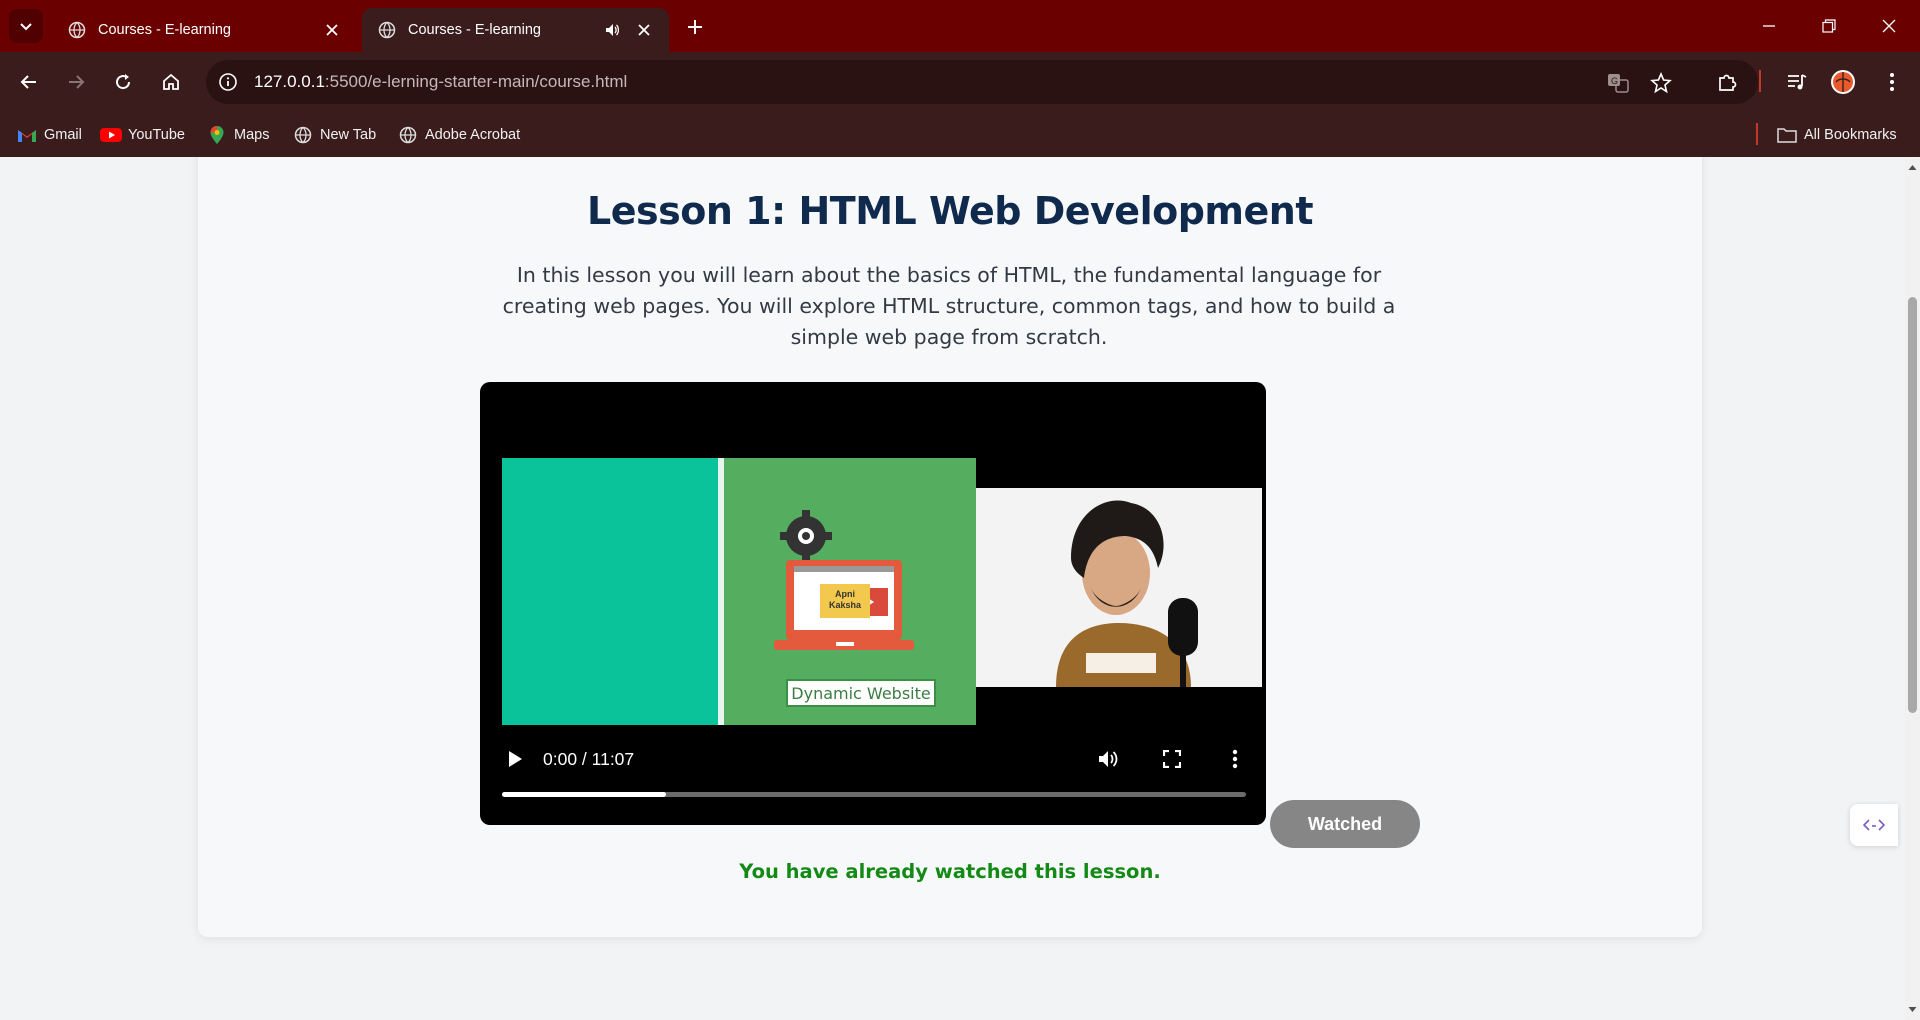 Image resolution: width=1920 pixels, height=1020 pixels. I want to click on bookmark-star-button, so click(1661, 83).